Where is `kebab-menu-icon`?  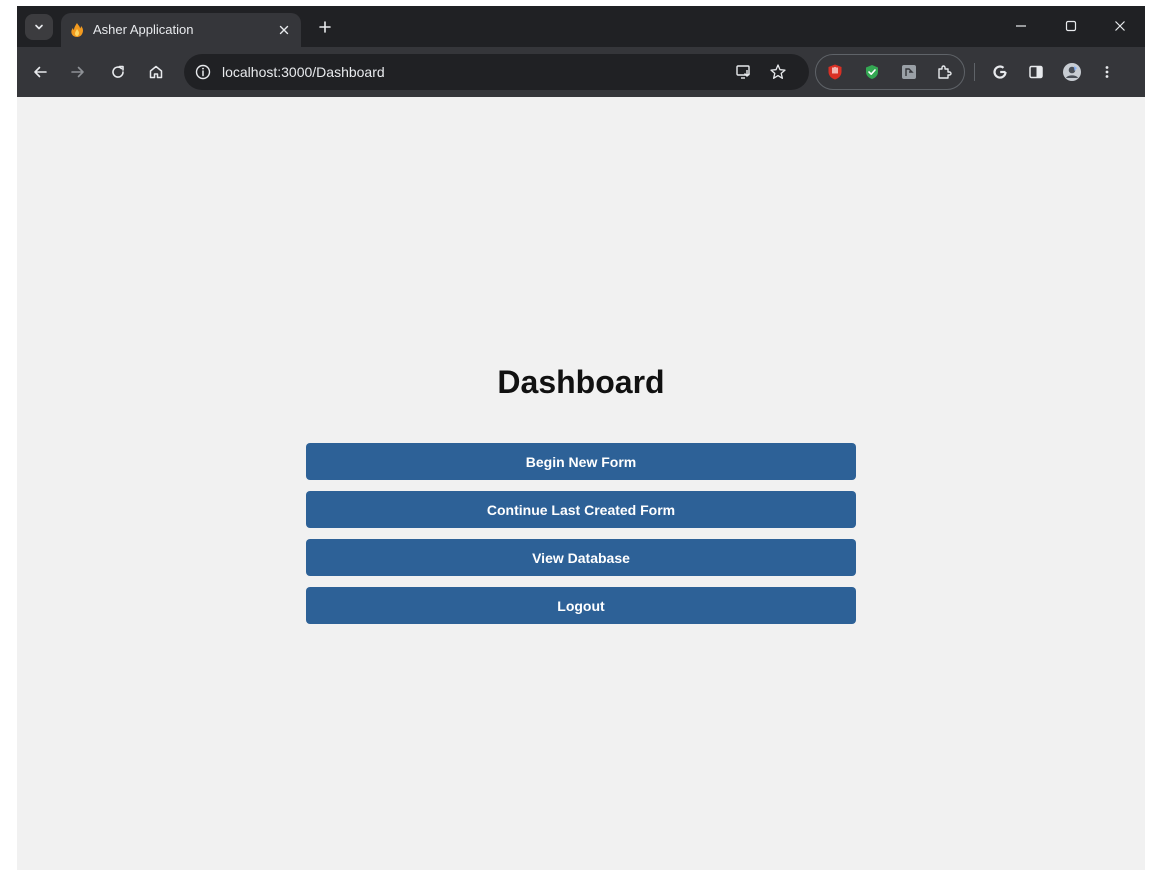
kebab-menu-icon is located at coordinates (1107, 72).